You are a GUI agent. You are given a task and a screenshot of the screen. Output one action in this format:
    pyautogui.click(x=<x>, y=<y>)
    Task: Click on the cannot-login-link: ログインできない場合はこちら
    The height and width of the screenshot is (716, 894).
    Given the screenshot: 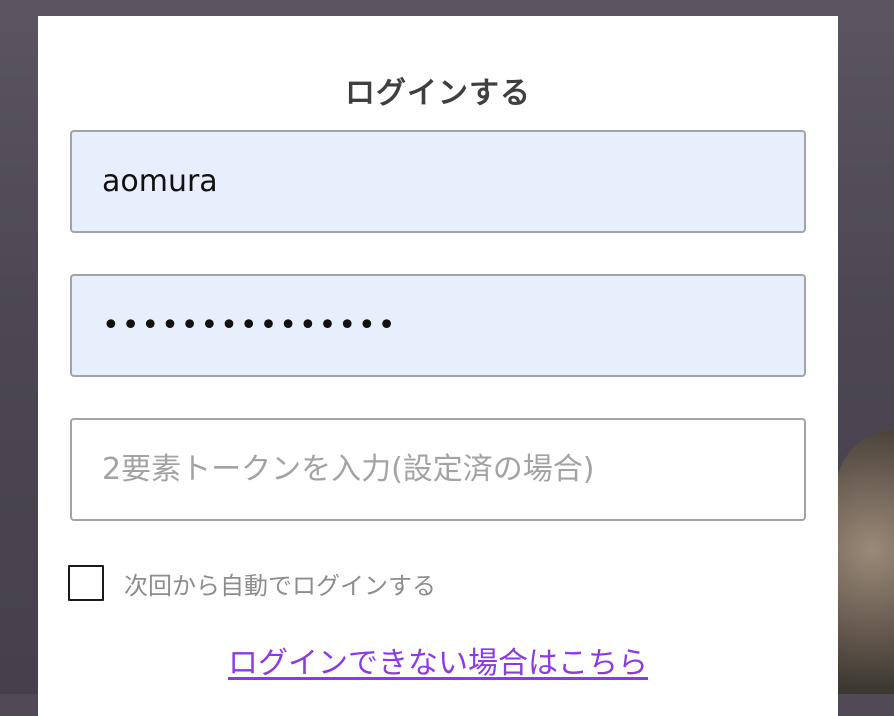 What is the action you would take?
    pyautogui.click(x=438, y=660)
    